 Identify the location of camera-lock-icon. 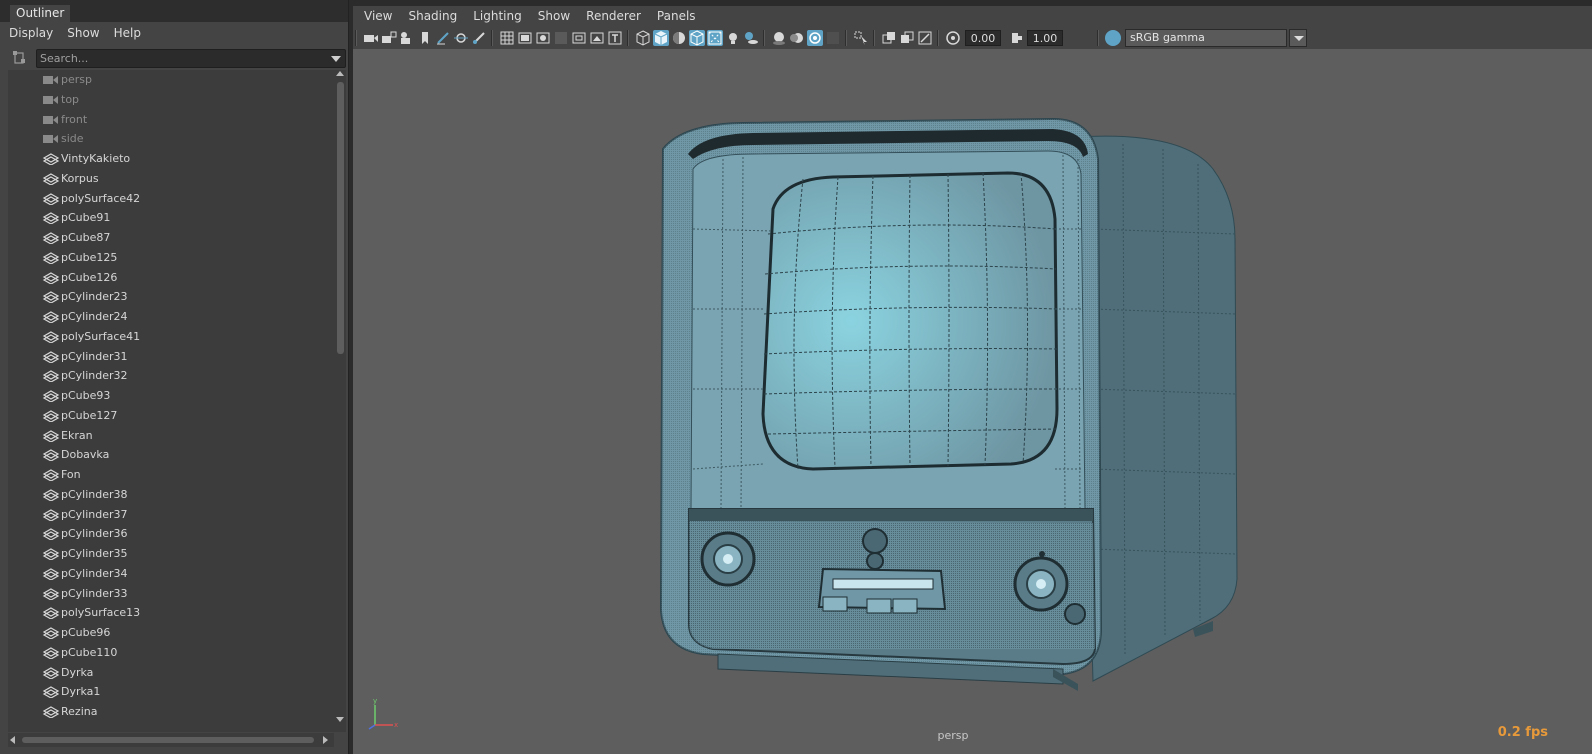
(389, 38).